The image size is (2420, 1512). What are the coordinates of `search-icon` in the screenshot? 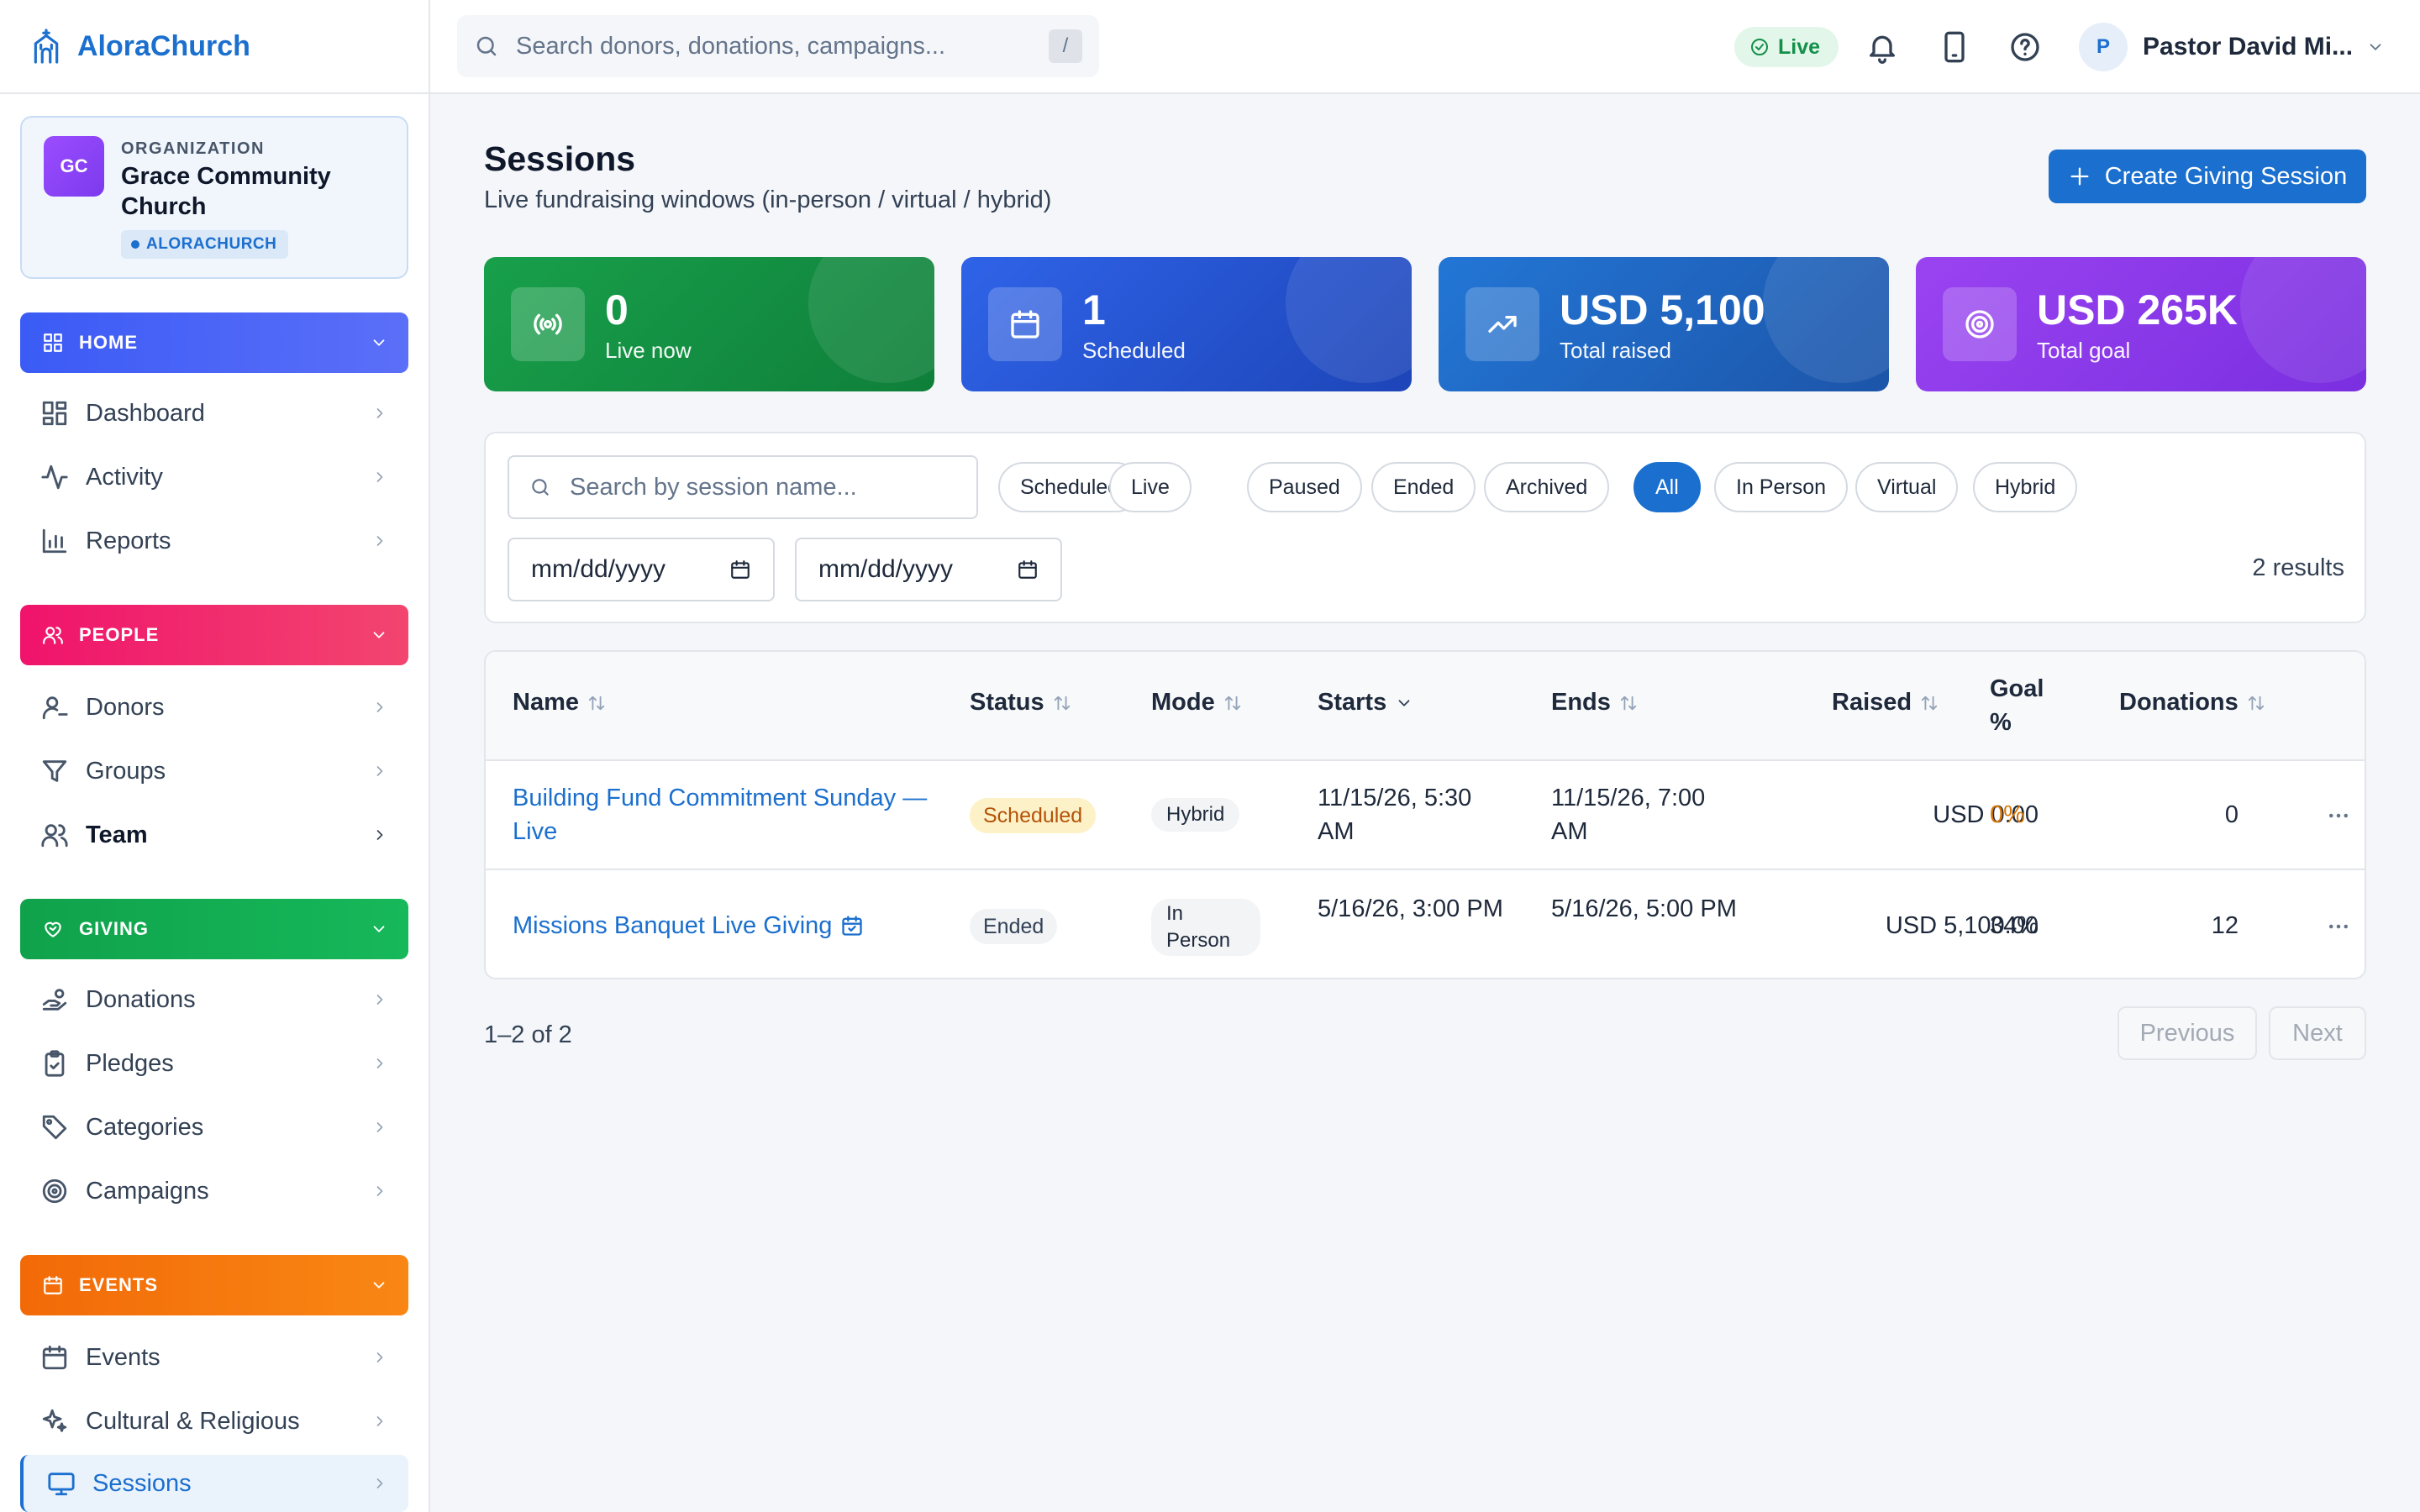 It's located at (540, 487).